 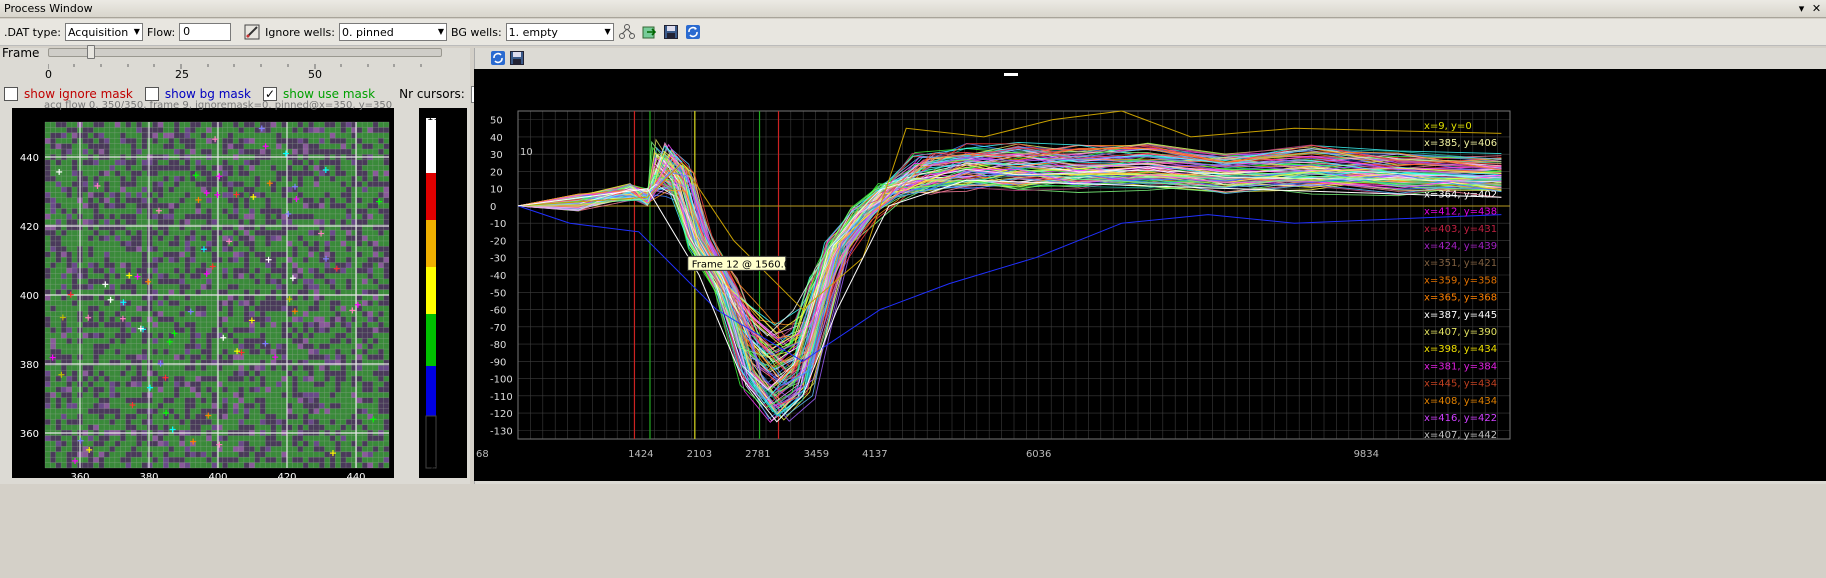 I want to click on minimize-icon: ▾, so click(x=1801, y=8).